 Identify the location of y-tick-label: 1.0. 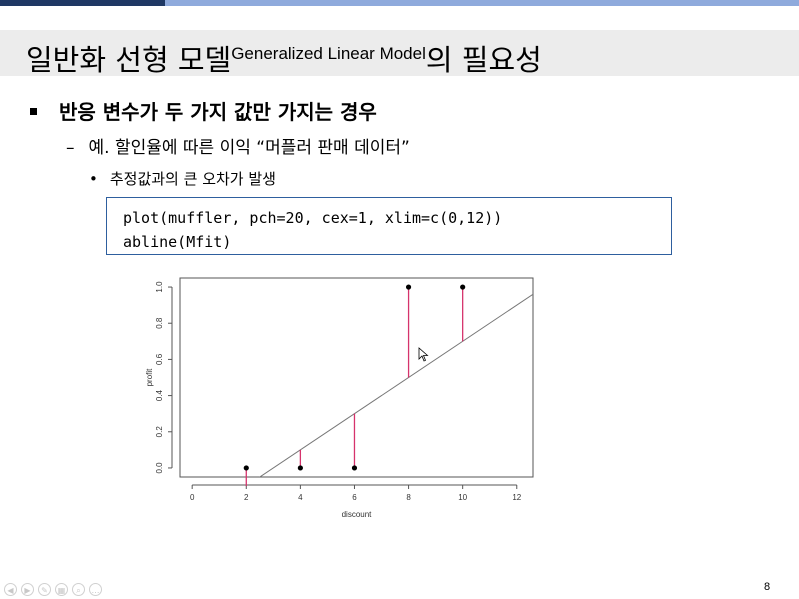
(159, 287).